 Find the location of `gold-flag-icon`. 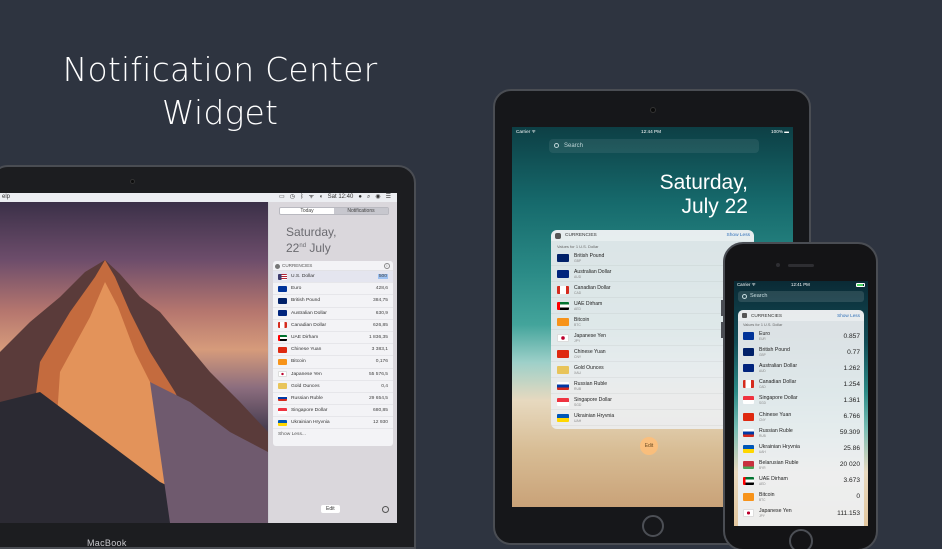

gold-flag-icon is located at coordinates (563, 369).